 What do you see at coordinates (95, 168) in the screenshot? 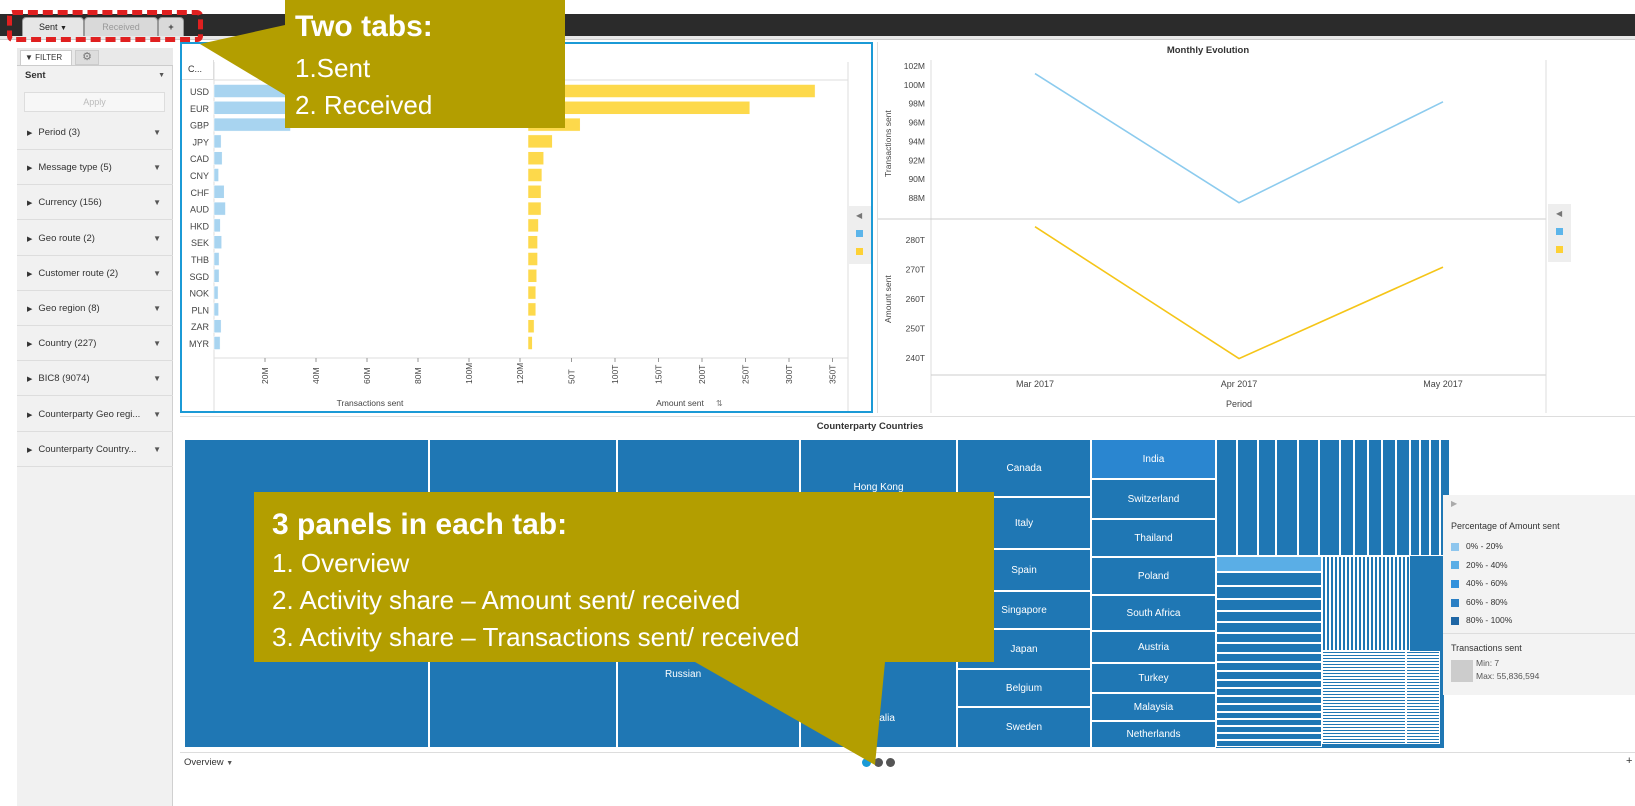
I see `filter-item: ▶ Message type (5) ▼` at bounding box center [95, 168].